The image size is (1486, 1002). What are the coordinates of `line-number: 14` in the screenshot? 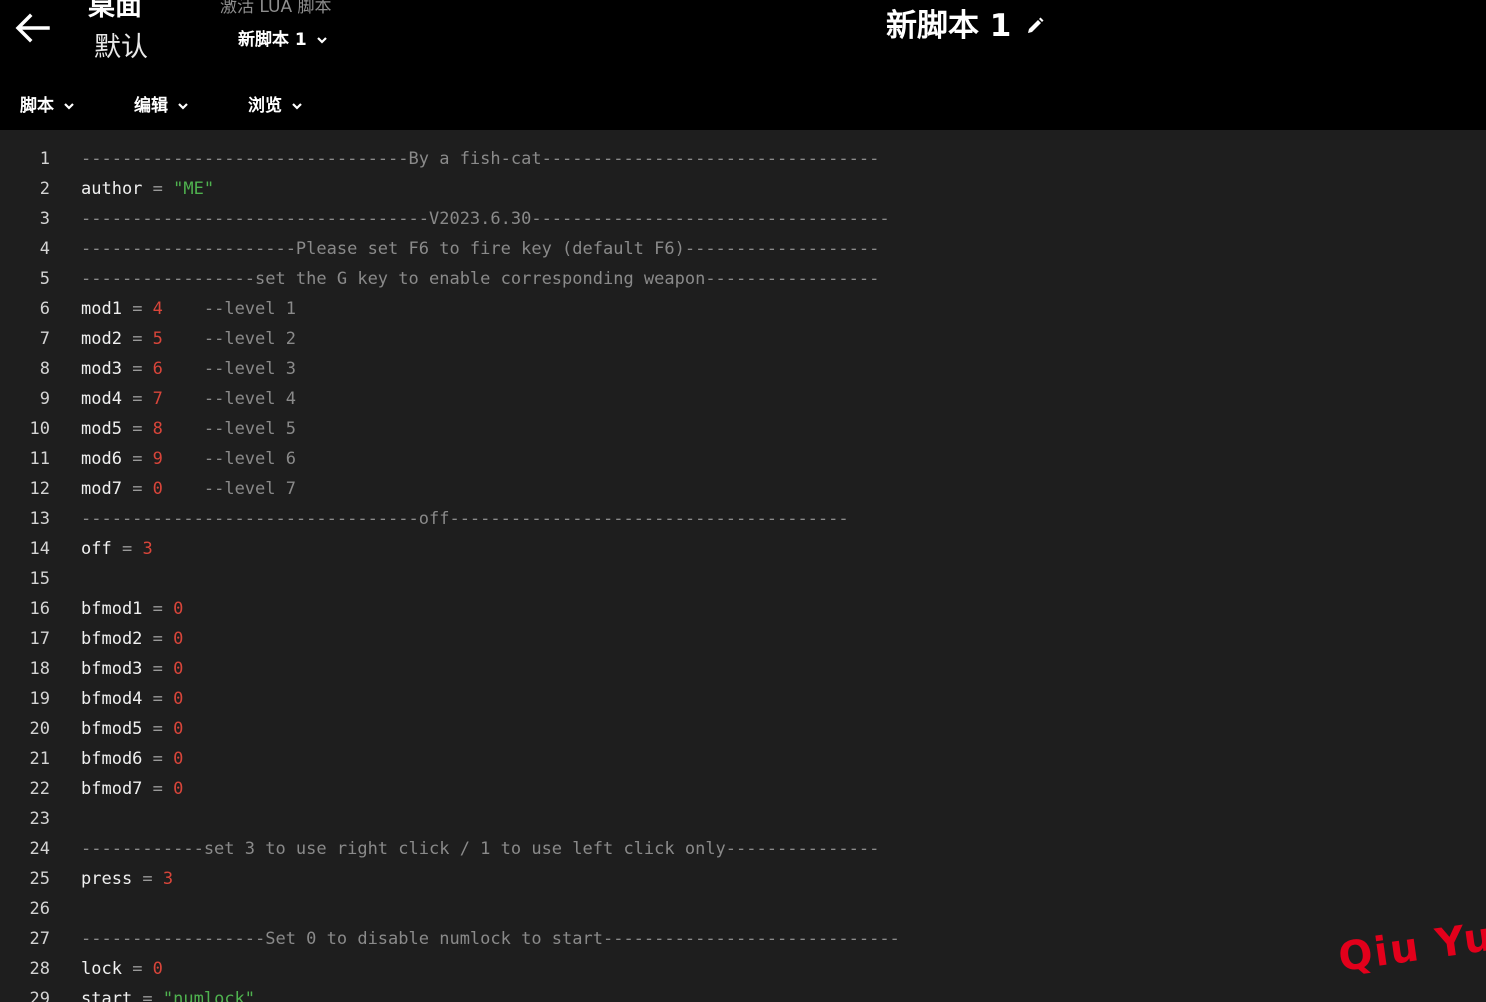 It's located at (39, 549).